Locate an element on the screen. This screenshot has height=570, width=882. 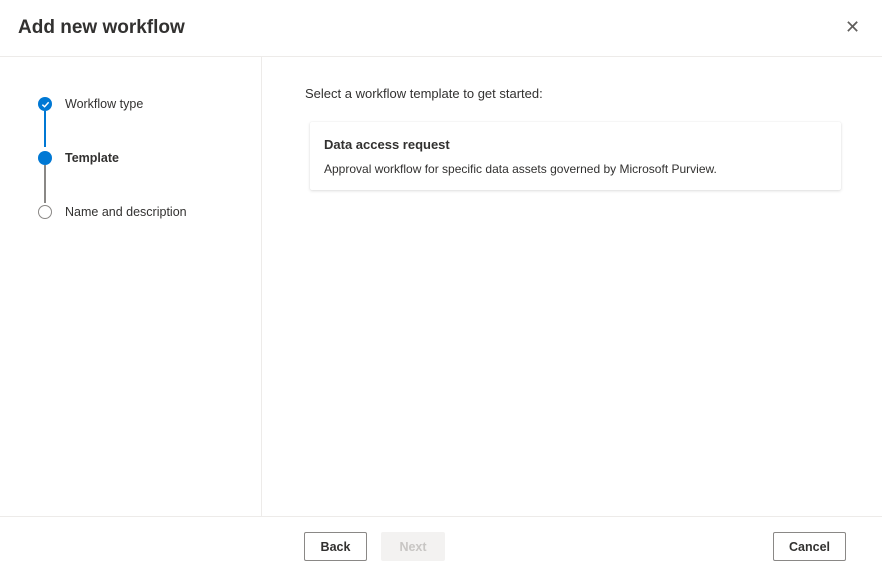
step-workflow-type: Workflow type is located at coordinates (90, 104).